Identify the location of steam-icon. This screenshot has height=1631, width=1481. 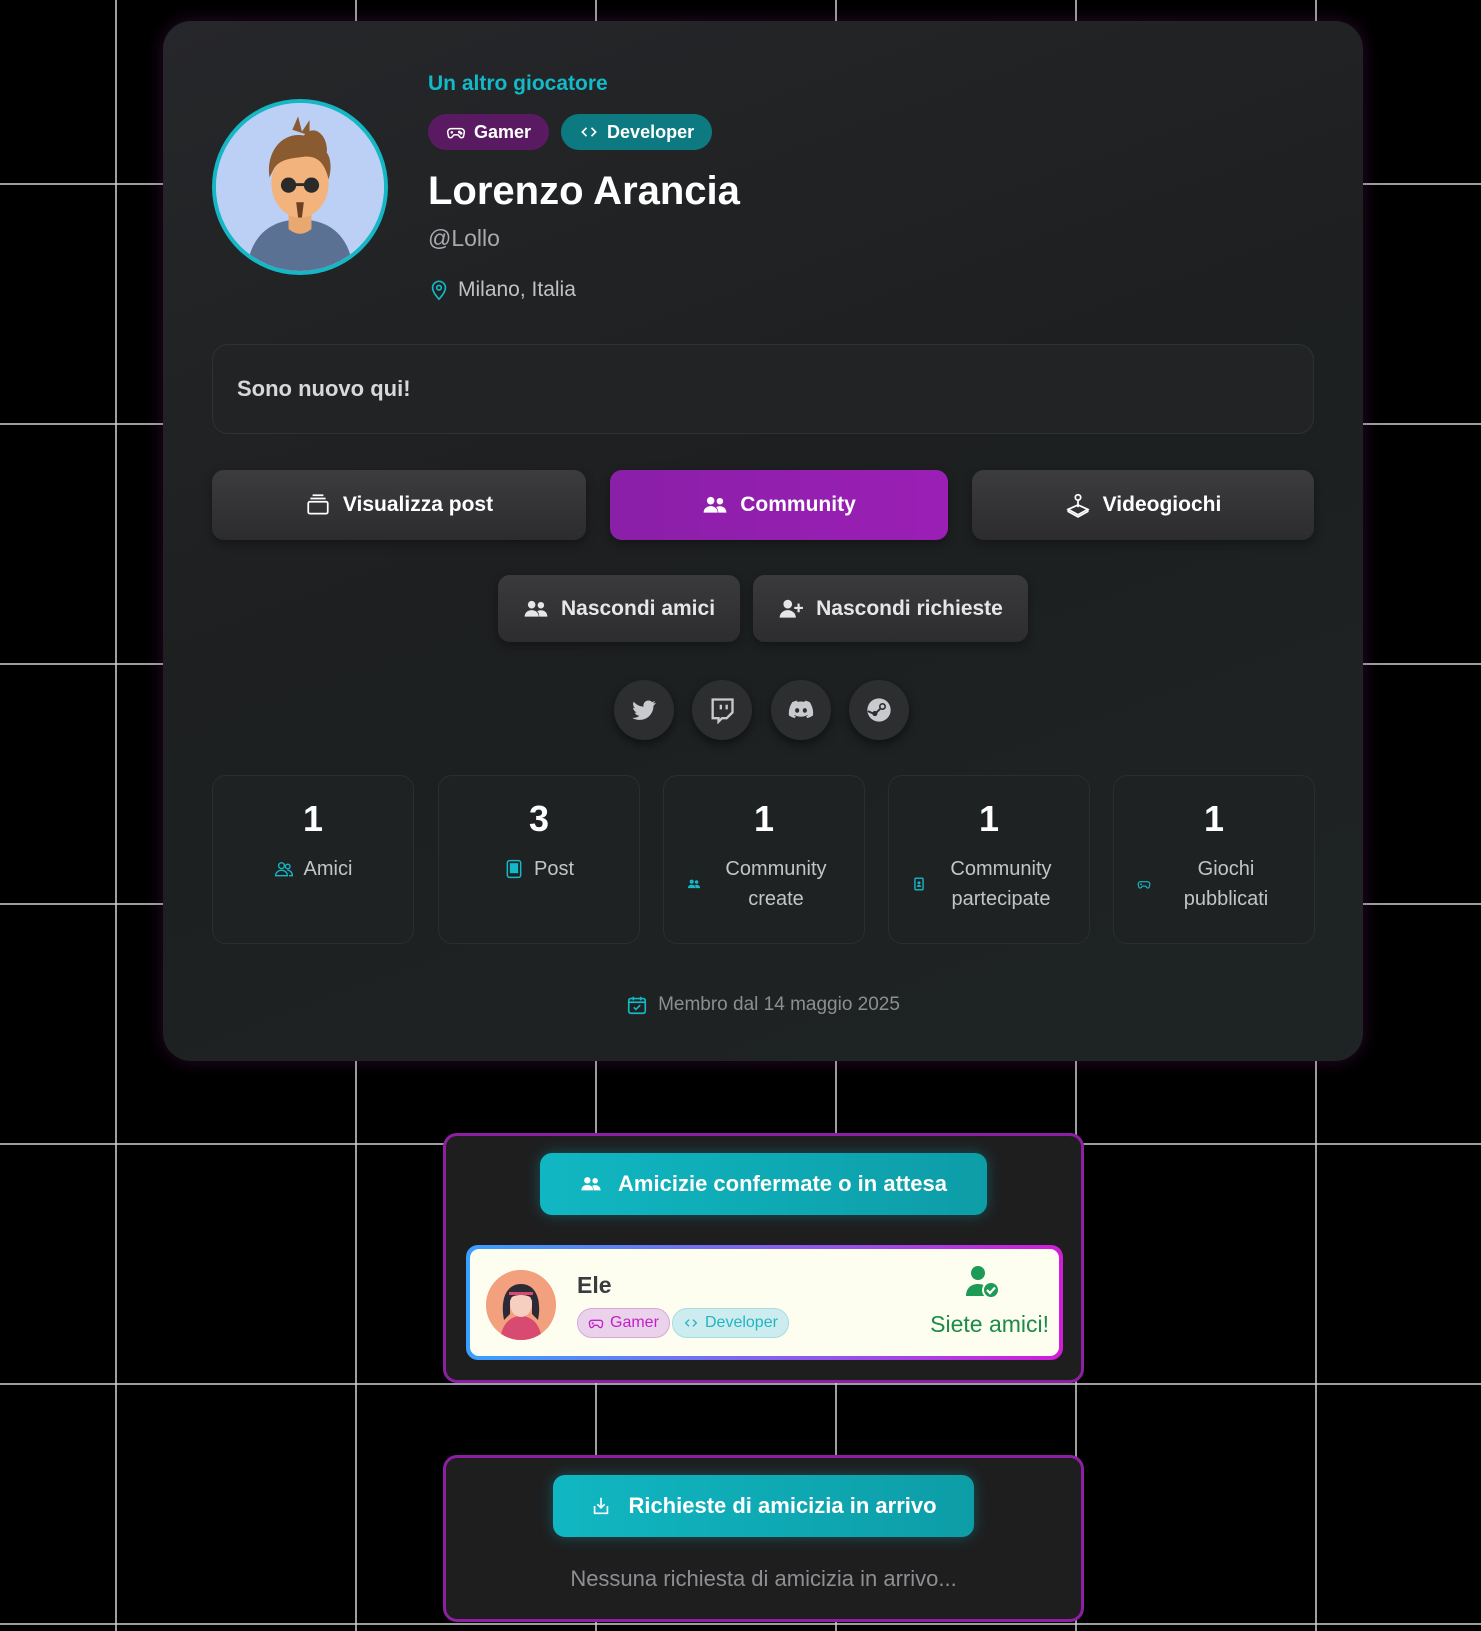
(879, 710).